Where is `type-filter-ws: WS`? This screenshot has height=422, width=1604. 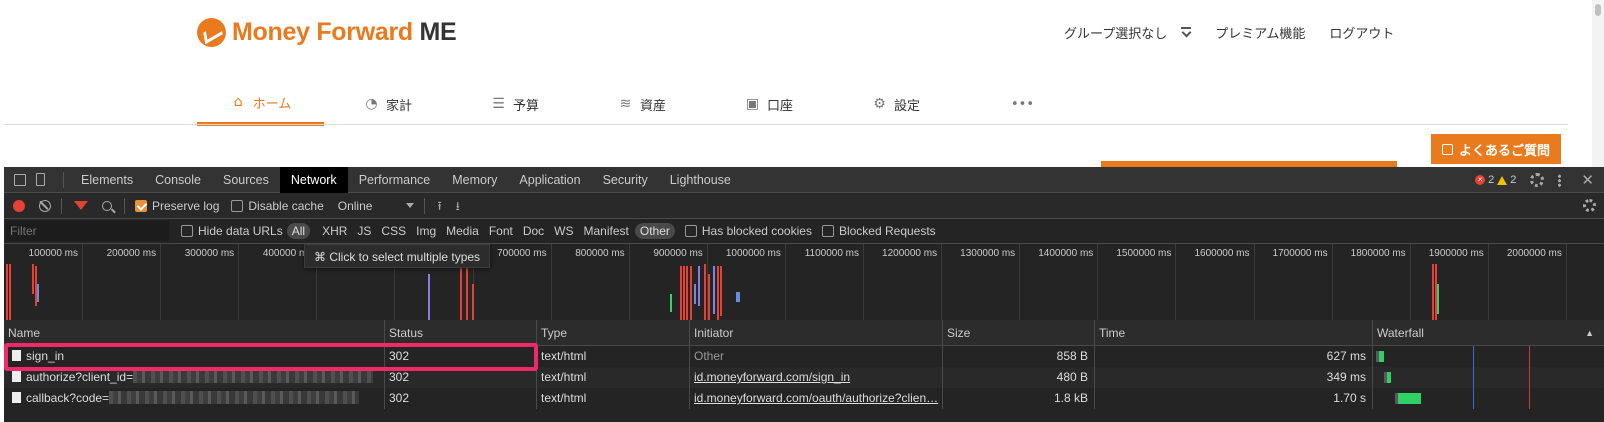 type-filter-ws: WS is located at coordinates (563, 231).